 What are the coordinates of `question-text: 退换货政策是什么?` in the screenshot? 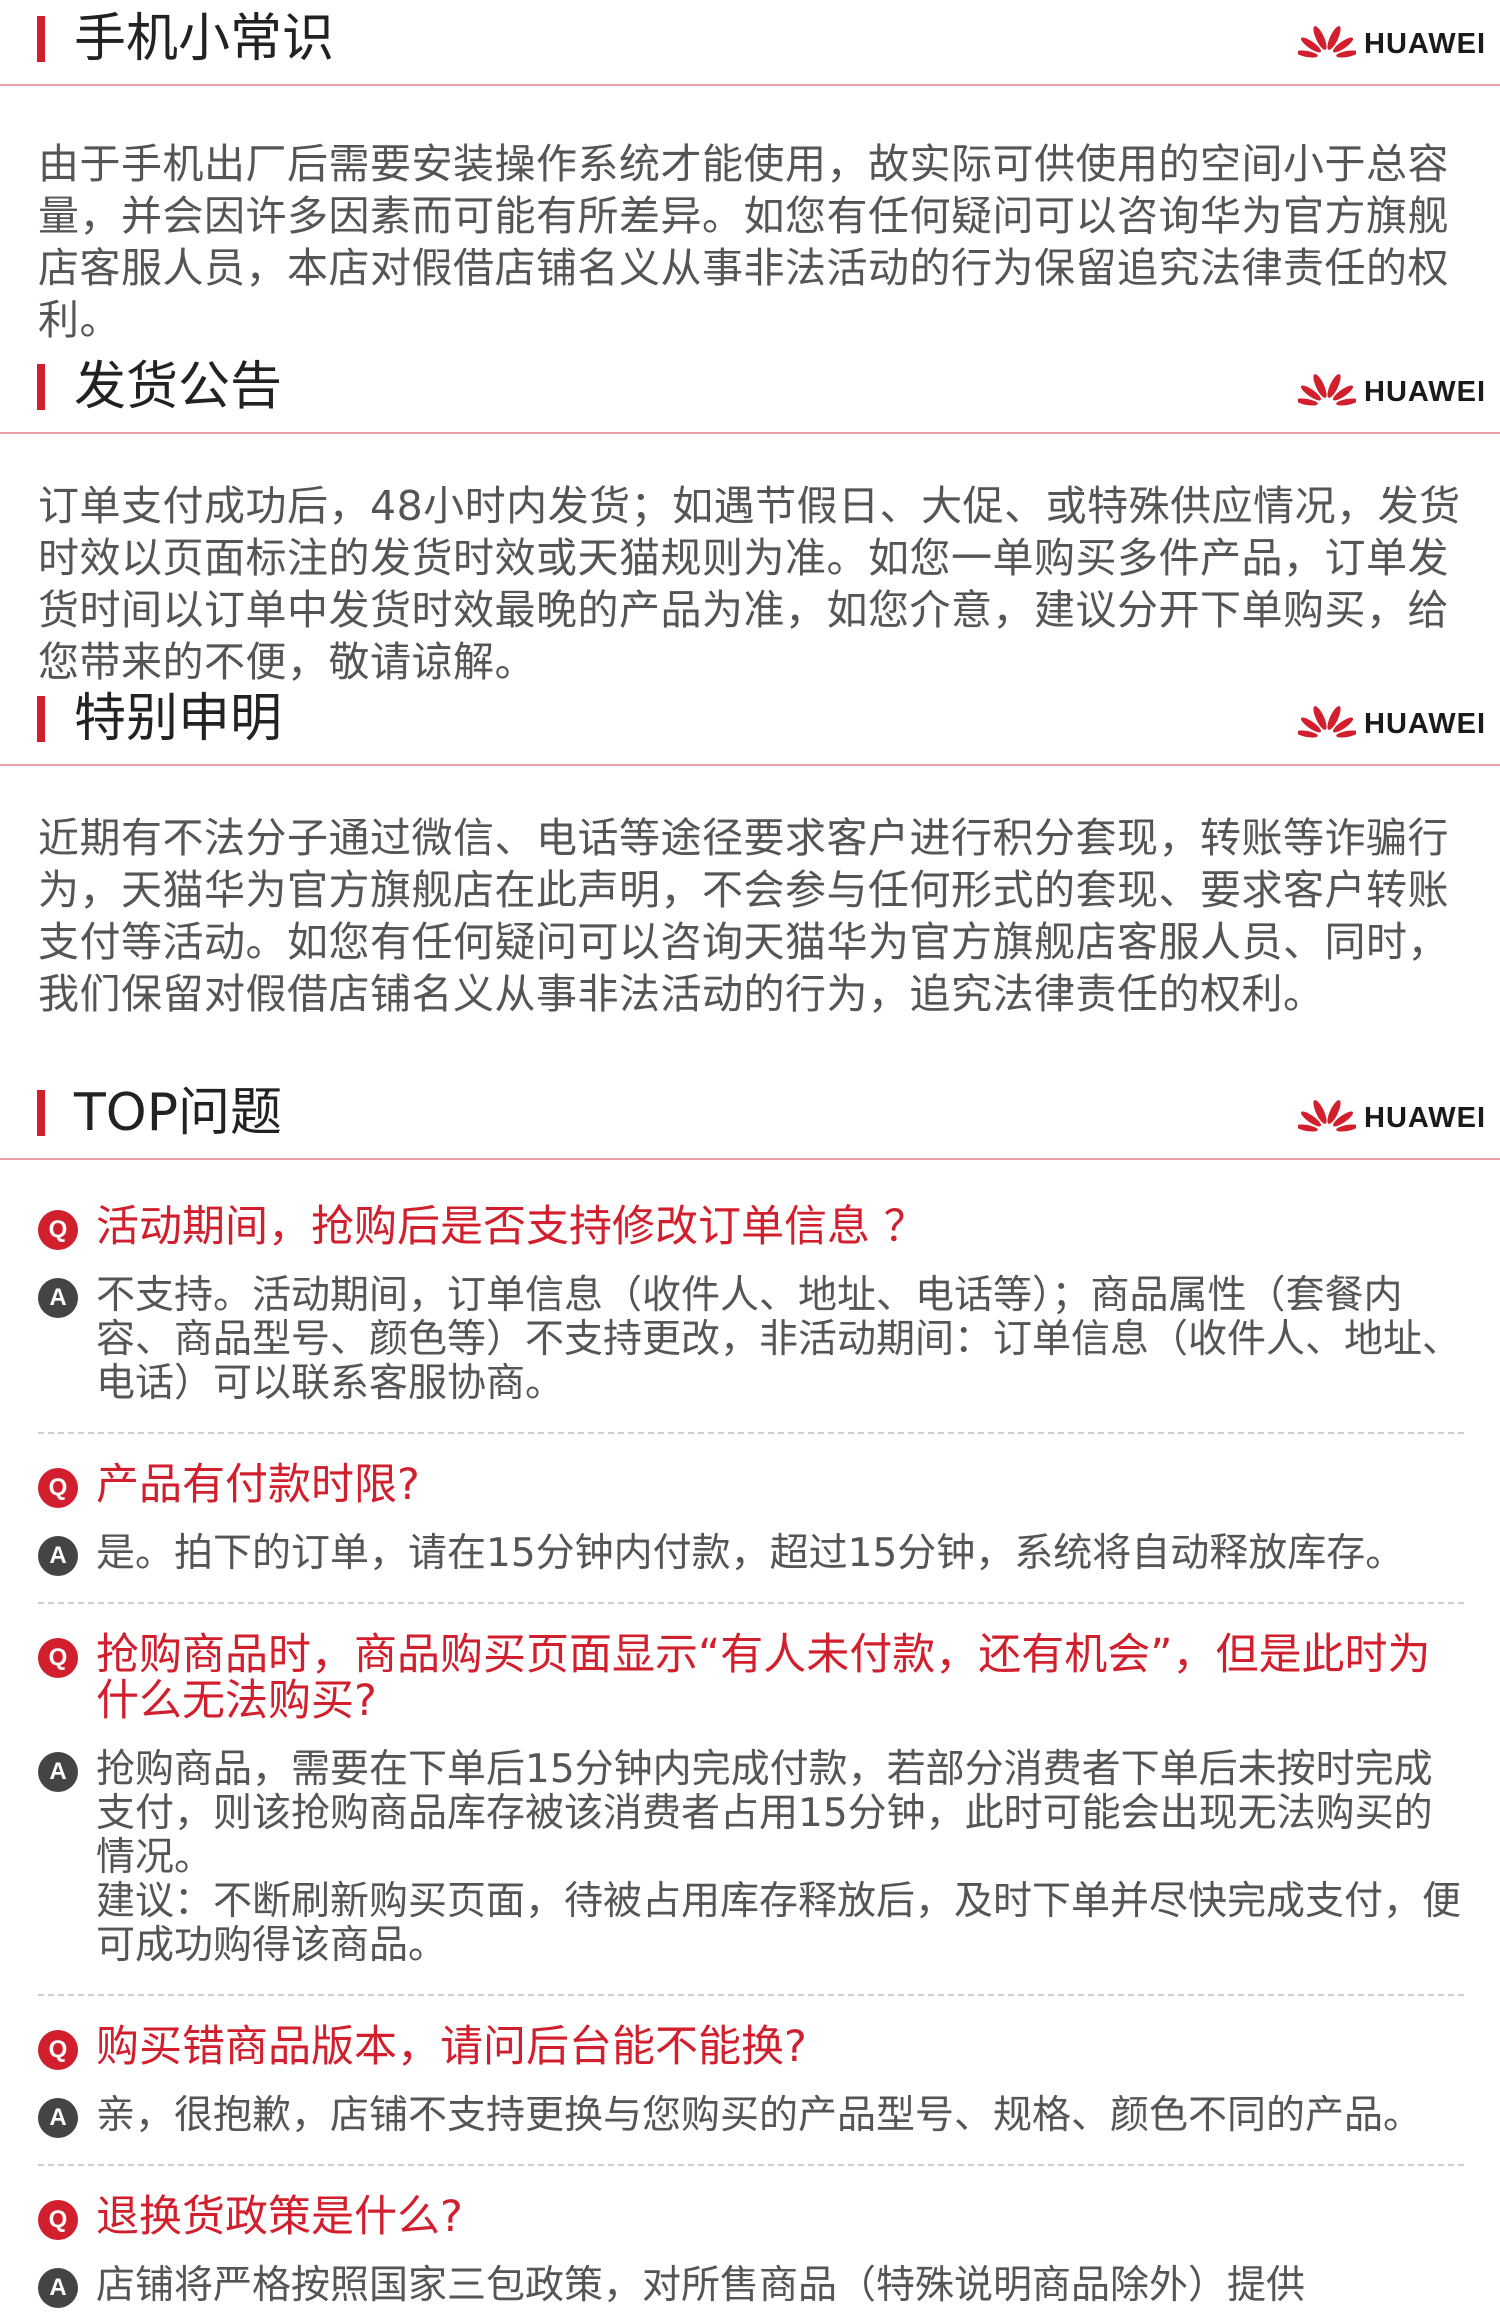 It's located at (279, 2217).